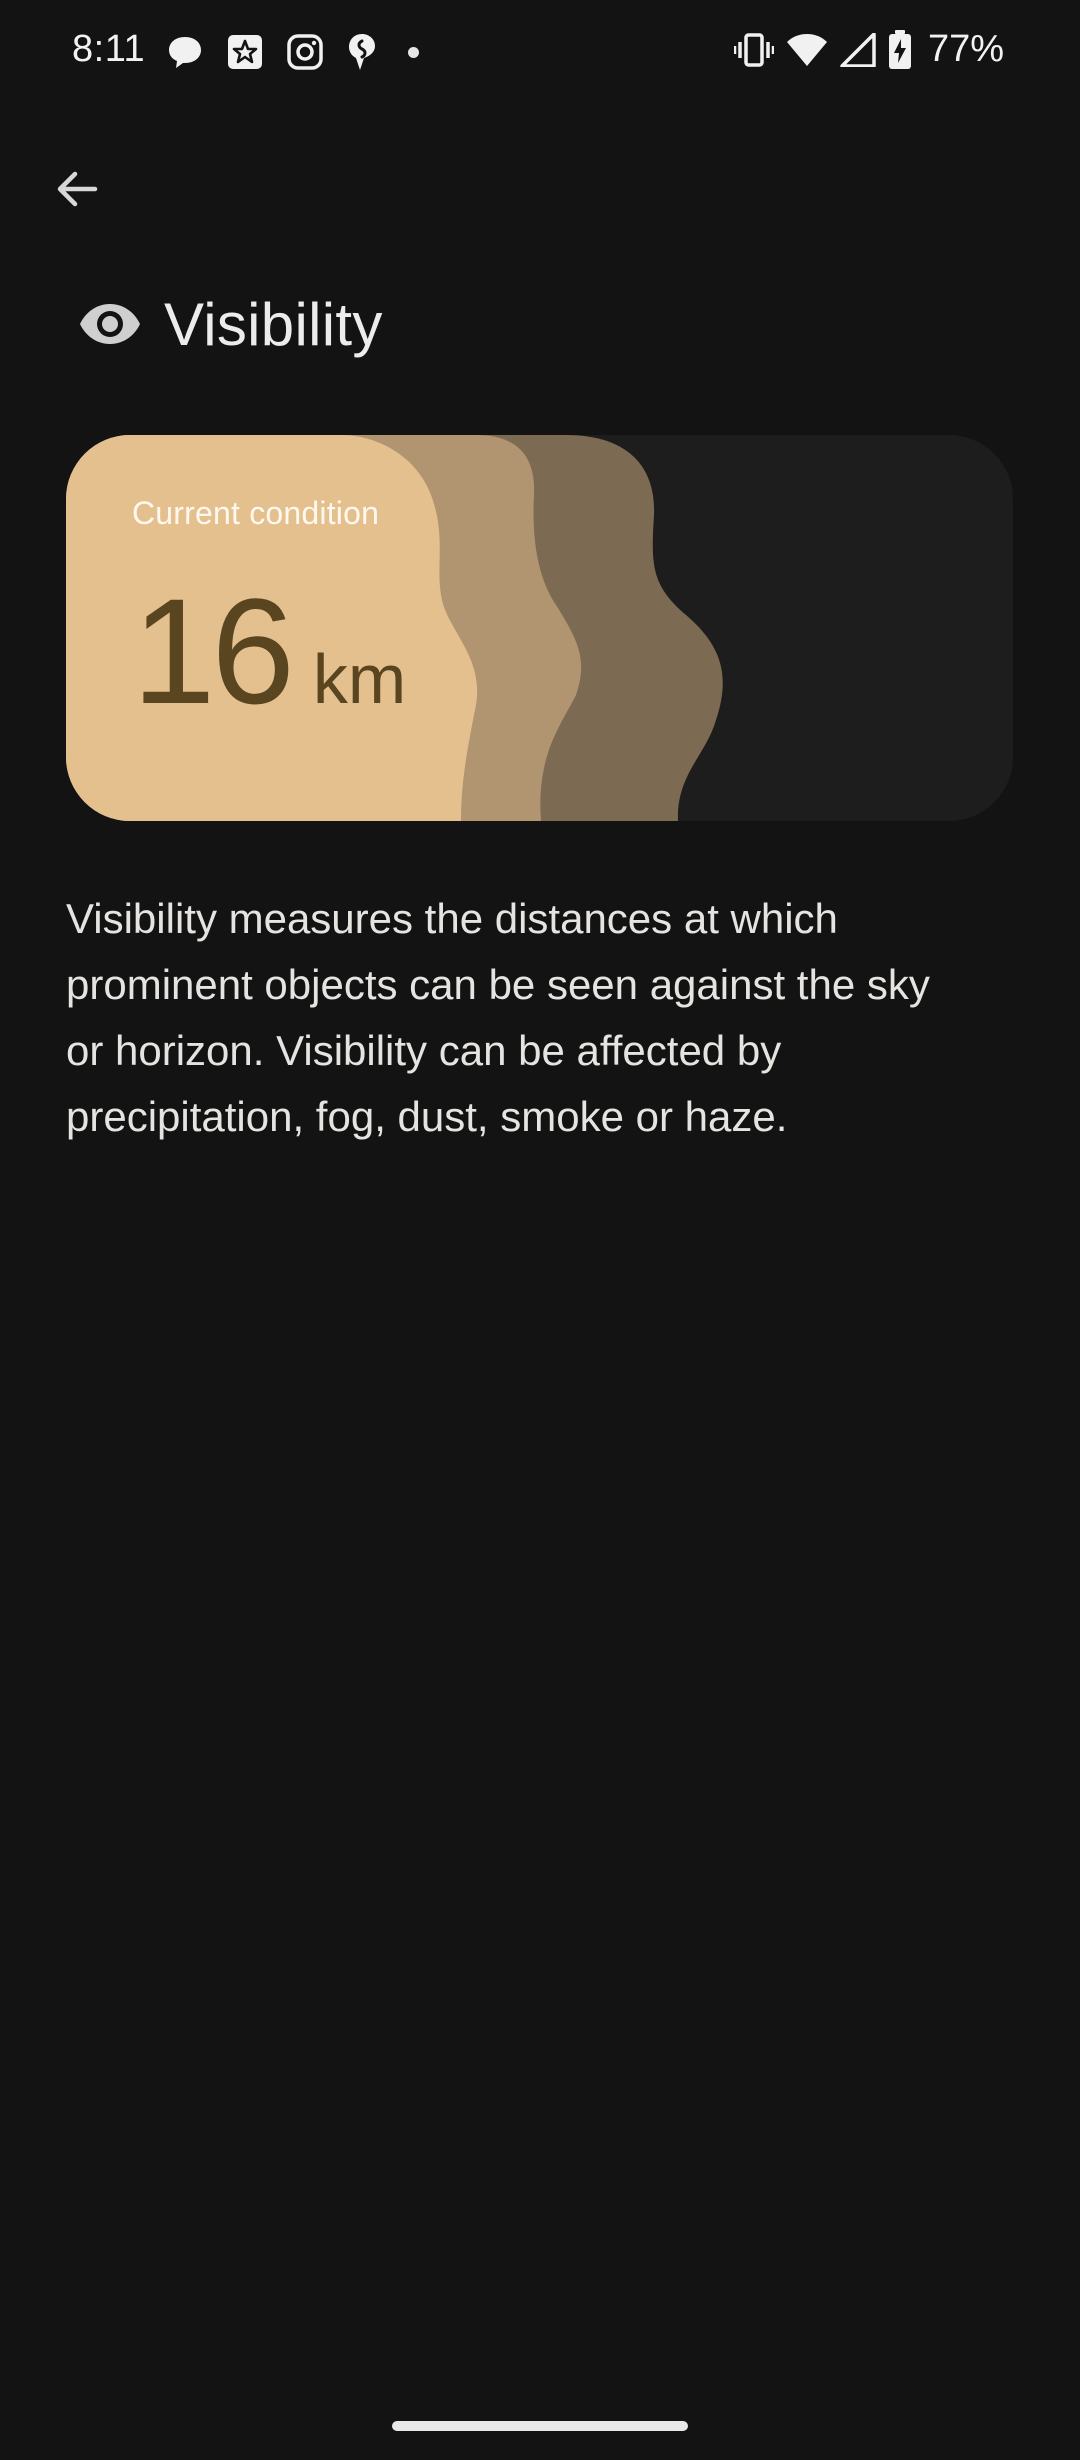 The height and width of the screenshot is (2460, 1080). I want to click on visibility-unit: km, so click(359, 679).